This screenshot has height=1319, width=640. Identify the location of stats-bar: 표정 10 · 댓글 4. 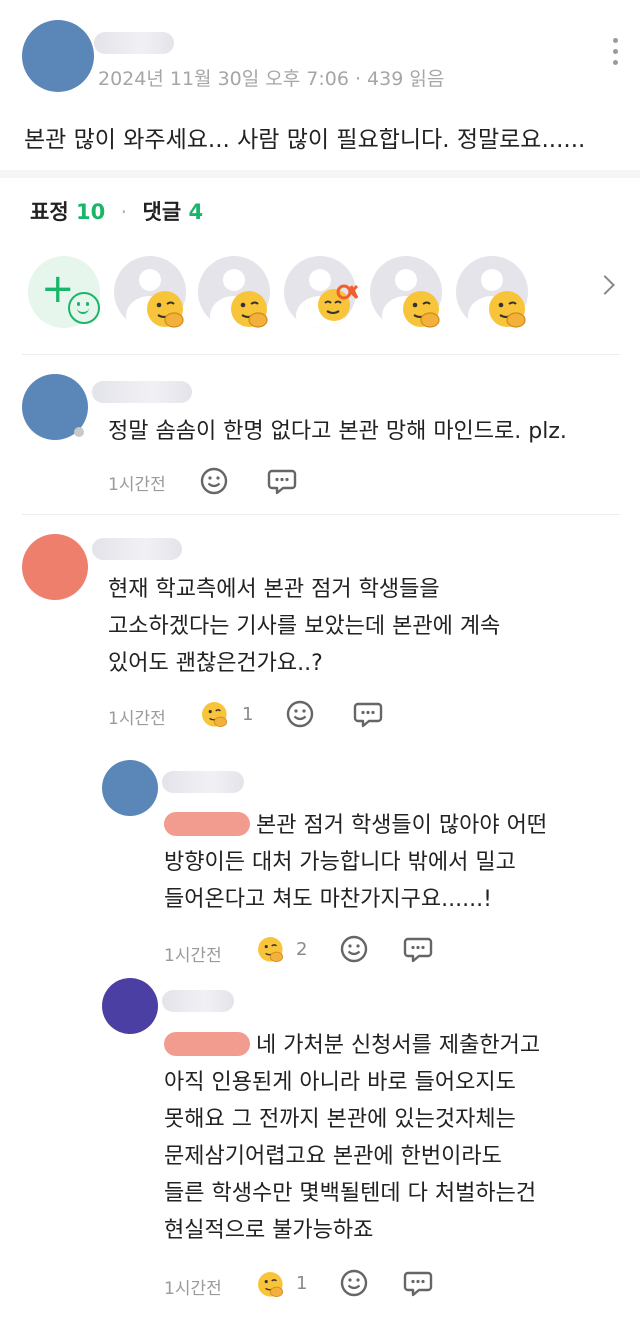
(116, 211).